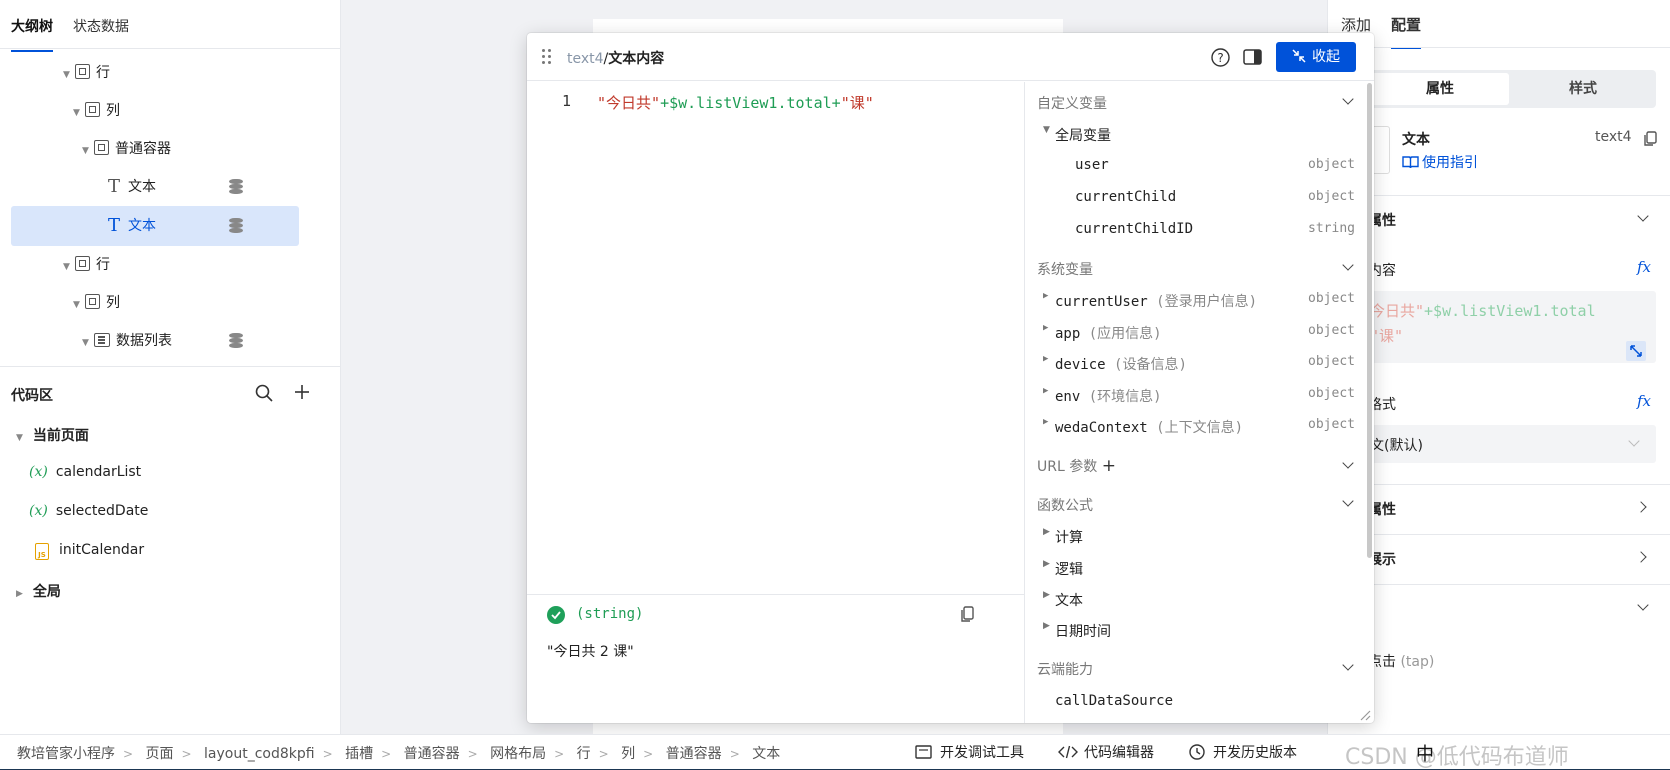 This screenshot has width=1670, height=770. I want to click on variable-item: ▶ currentUser (登录用户信息) object, so click(1190, 300).